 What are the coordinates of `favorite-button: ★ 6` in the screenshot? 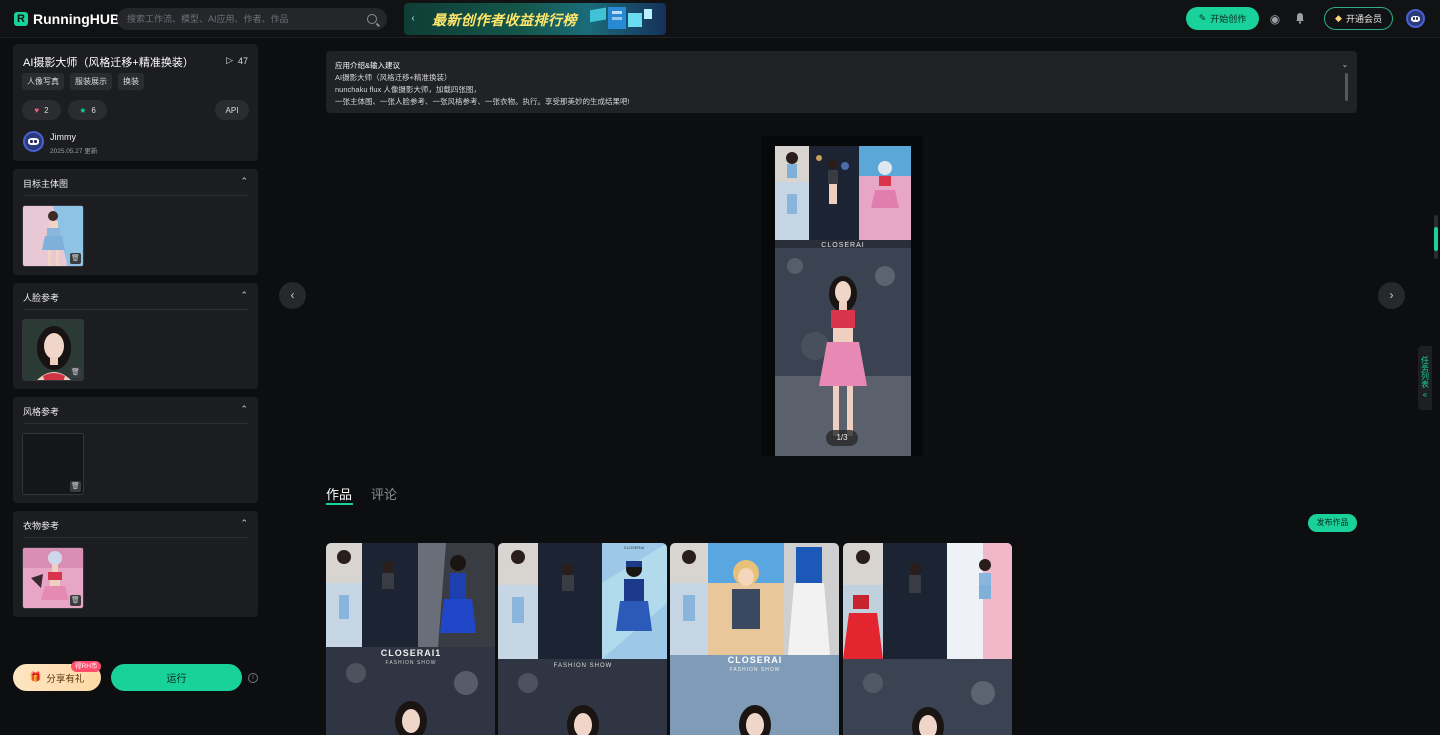 It's located at (87, 110).